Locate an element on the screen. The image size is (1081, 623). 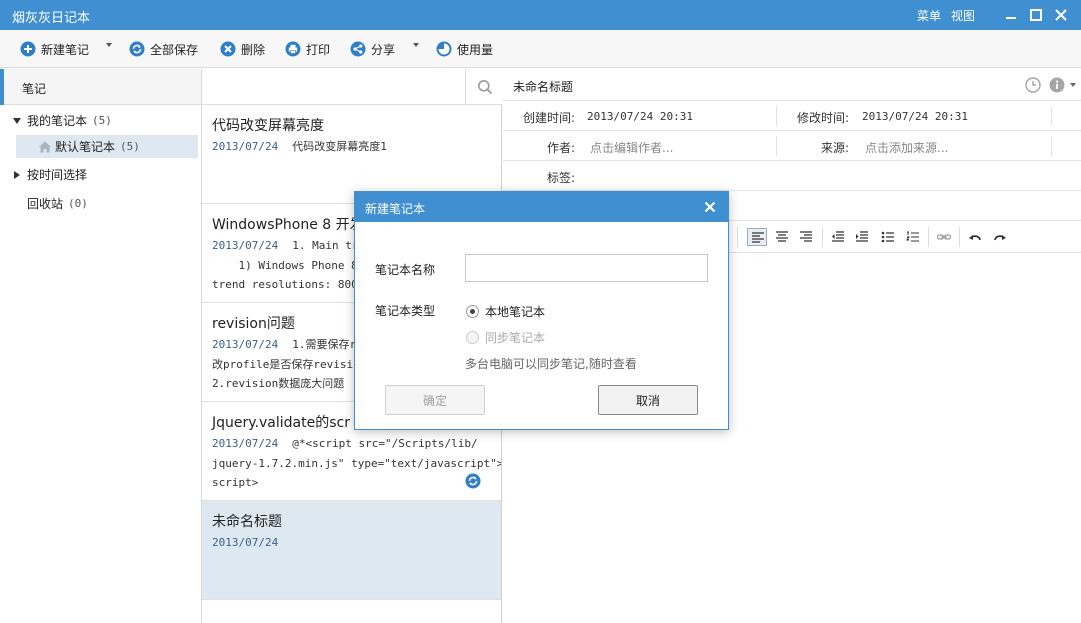
numbered-list-icon is located at coordinates (913, 237).